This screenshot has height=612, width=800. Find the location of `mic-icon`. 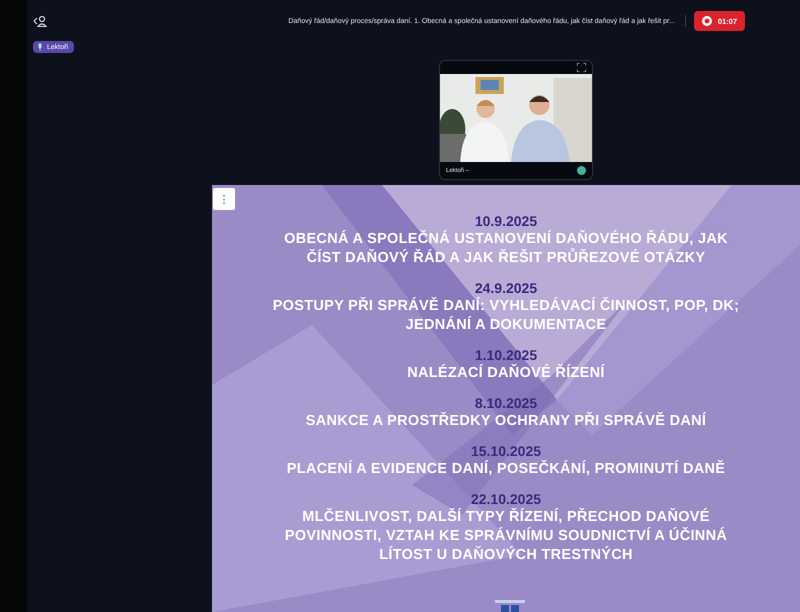

mic-icon is located at coordinates (40, 47).